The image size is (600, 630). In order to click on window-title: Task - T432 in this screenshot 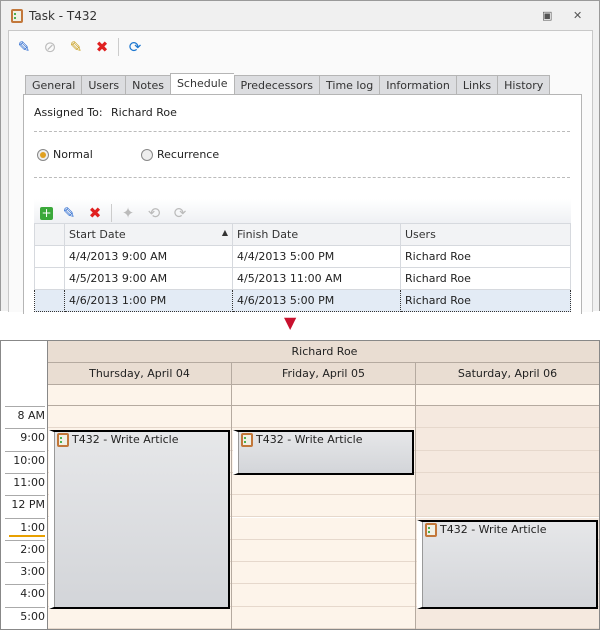, I will do `click(63, 16)`.